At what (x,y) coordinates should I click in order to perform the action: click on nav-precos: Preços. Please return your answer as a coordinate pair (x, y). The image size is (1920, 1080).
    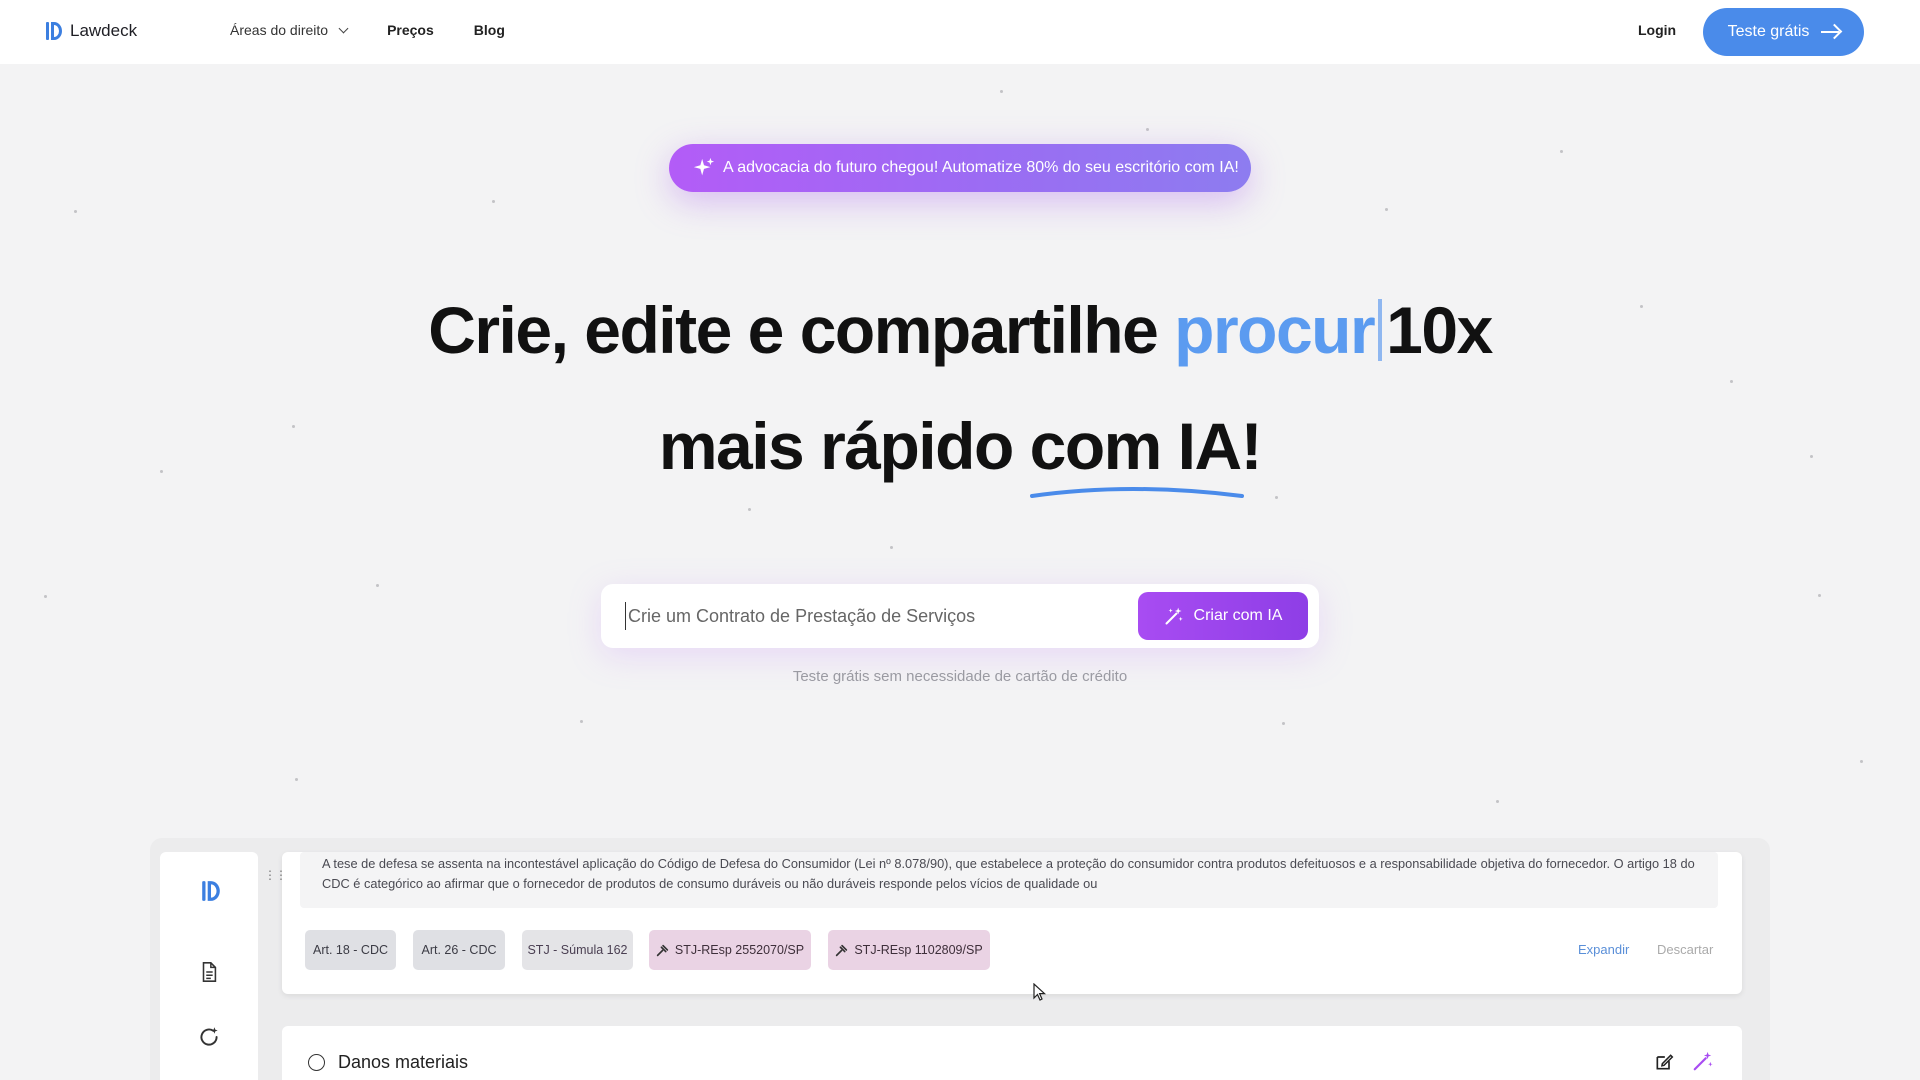
    Looking at the image, I should click on (410, 30).